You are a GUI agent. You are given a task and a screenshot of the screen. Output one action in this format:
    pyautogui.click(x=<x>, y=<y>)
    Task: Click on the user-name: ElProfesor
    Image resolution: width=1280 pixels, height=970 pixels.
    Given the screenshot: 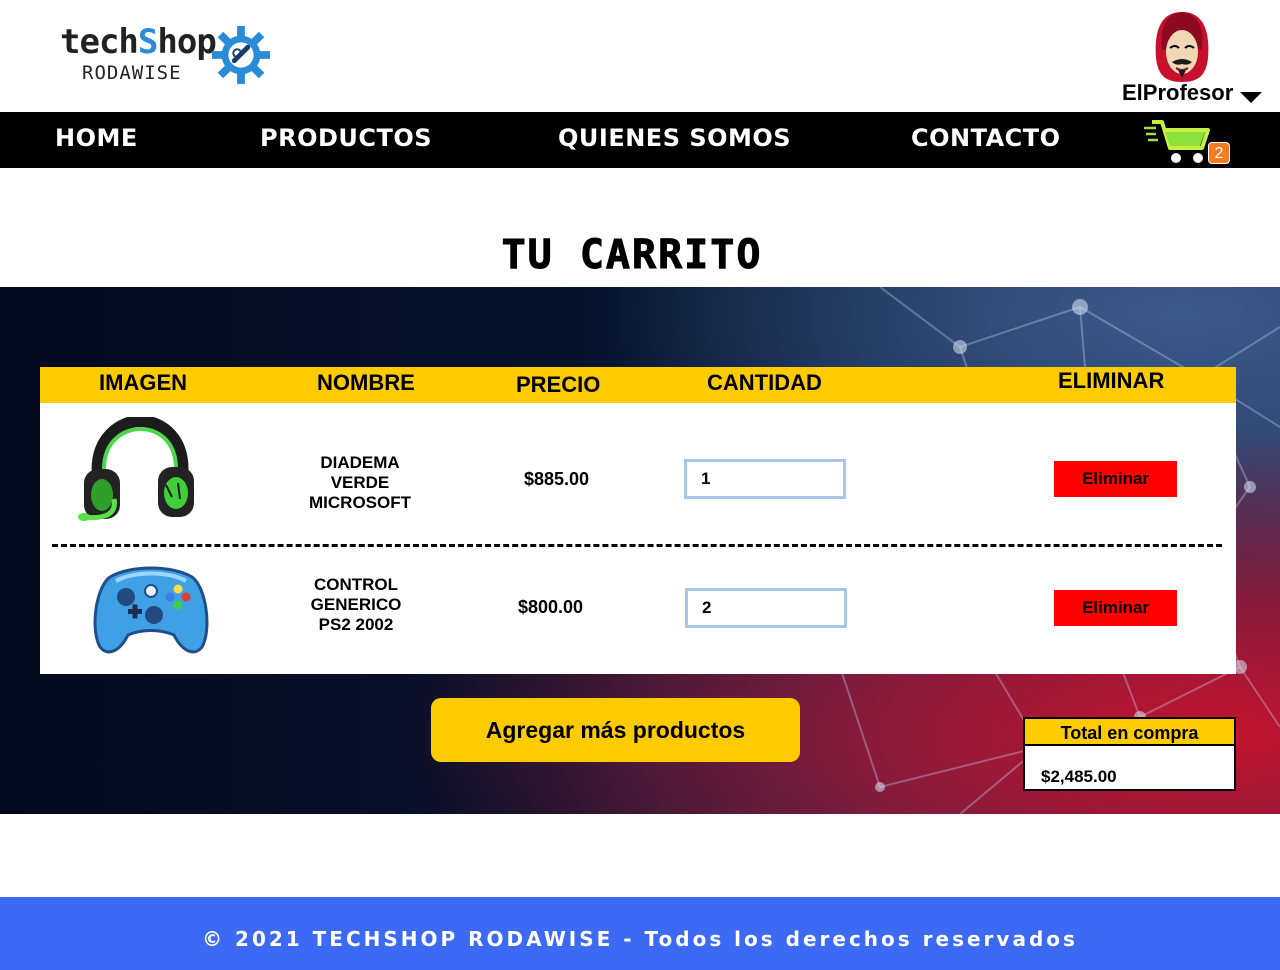 What is the action you would take?
    pyautogui.click(x=1178, y=92)
    